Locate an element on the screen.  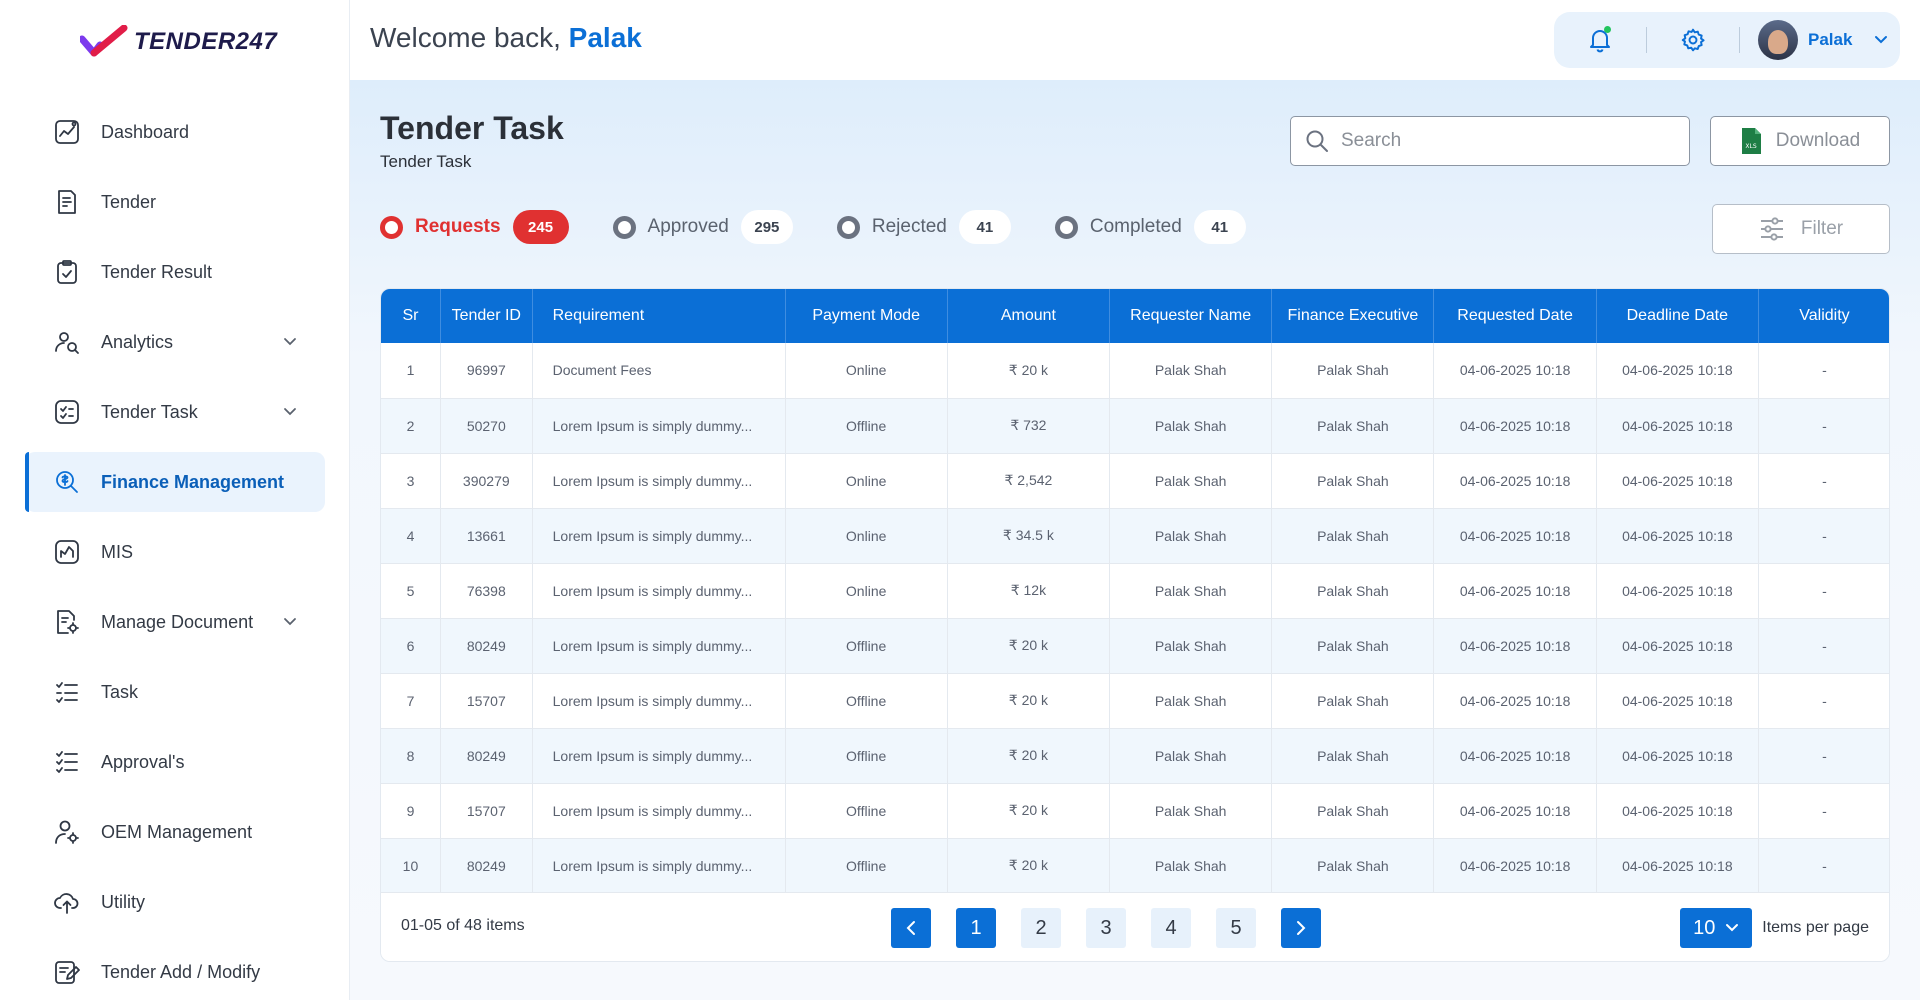
svg-text: XLS is located at coordinates (1750, 146).